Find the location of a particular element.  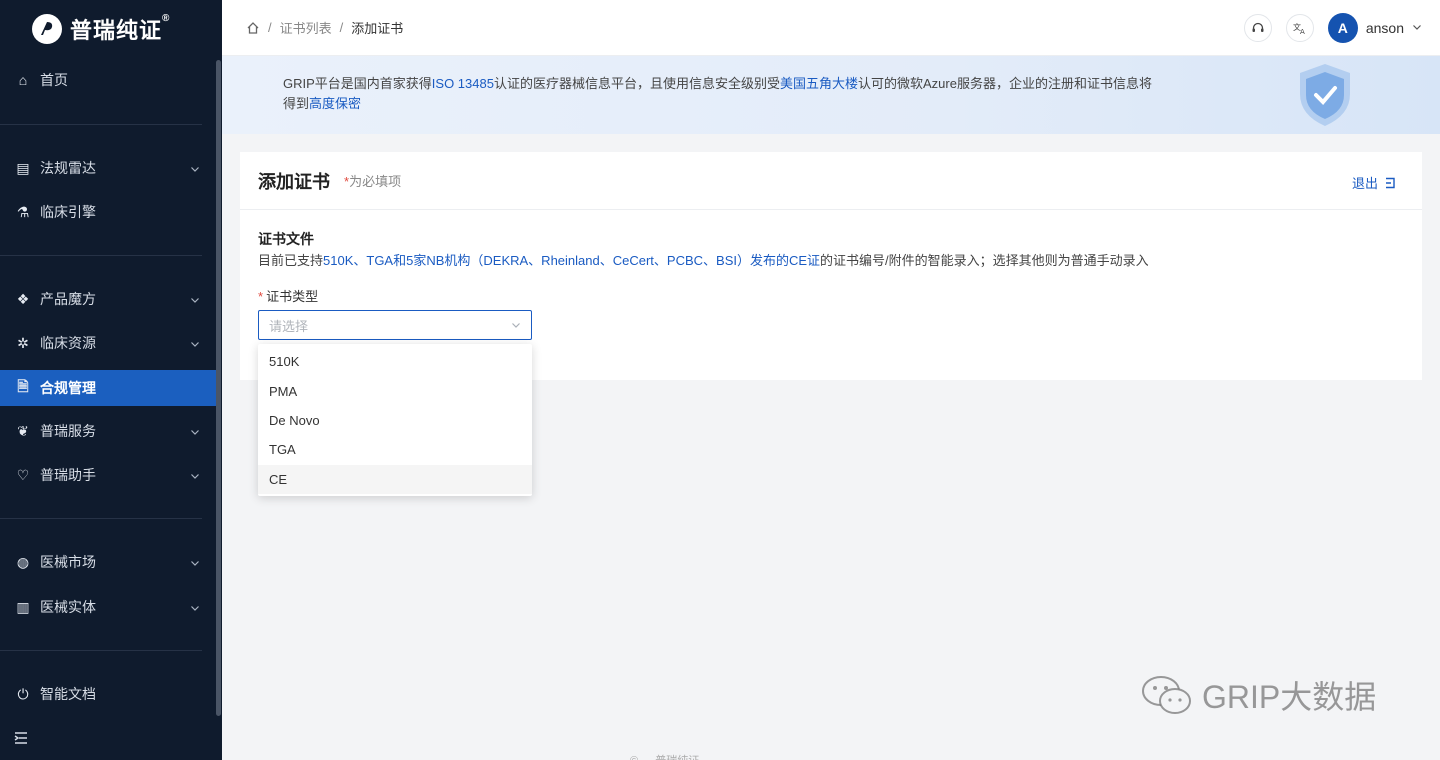

radar-icon: ▤ is located at coordinates (23, 167).